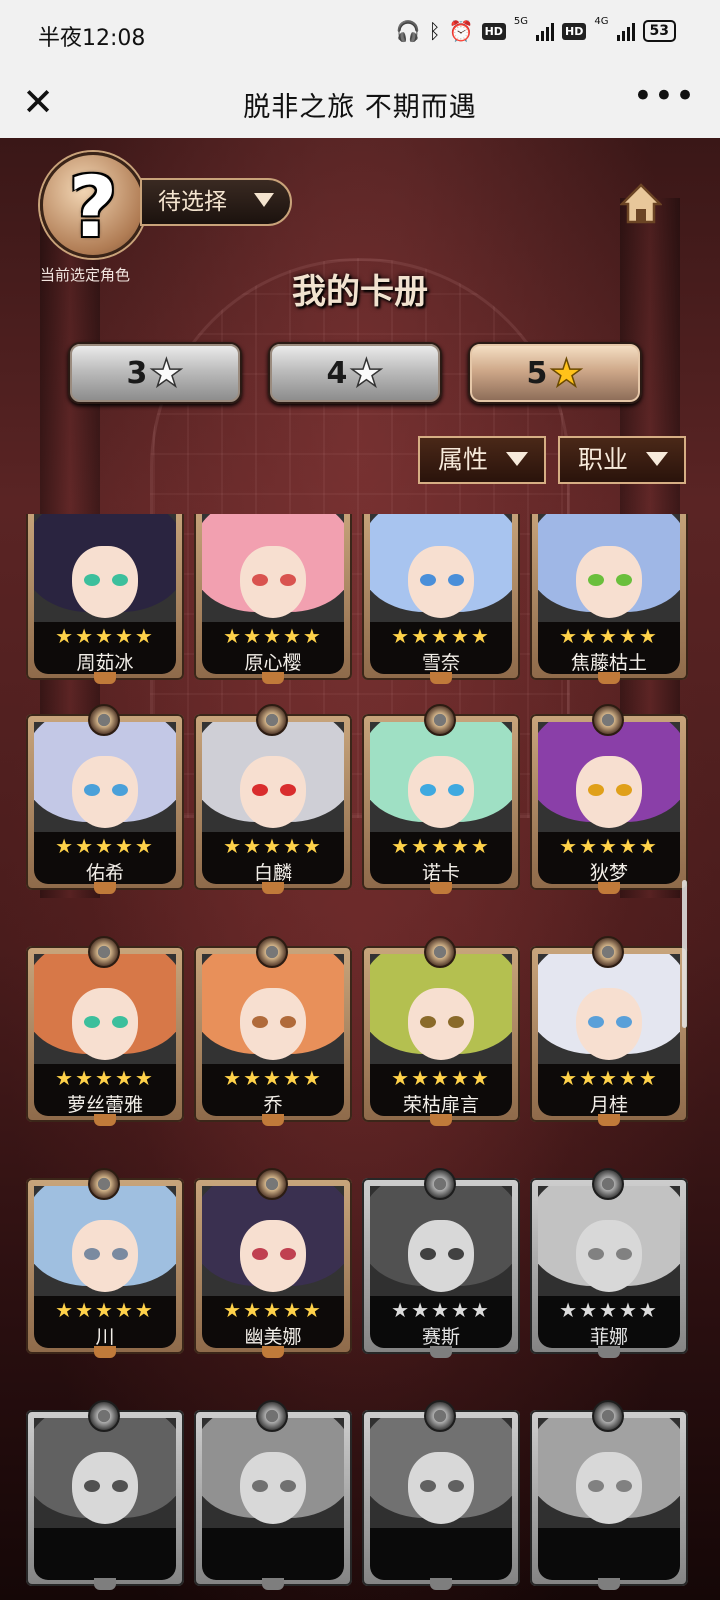 The width and height of the screenshot is (720, 1600). I want to click on character-card: ★★★★★ 荣枯扉言, so click(441, 1031).